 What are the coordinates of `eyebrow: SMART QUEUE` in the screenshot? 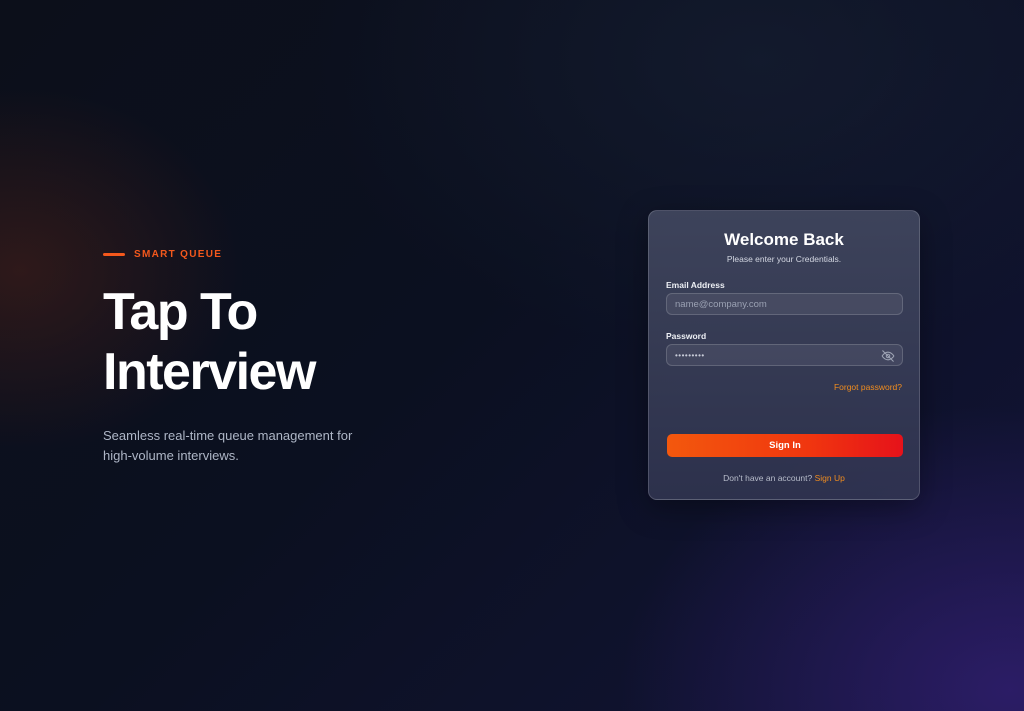 It's located at (263, 254).